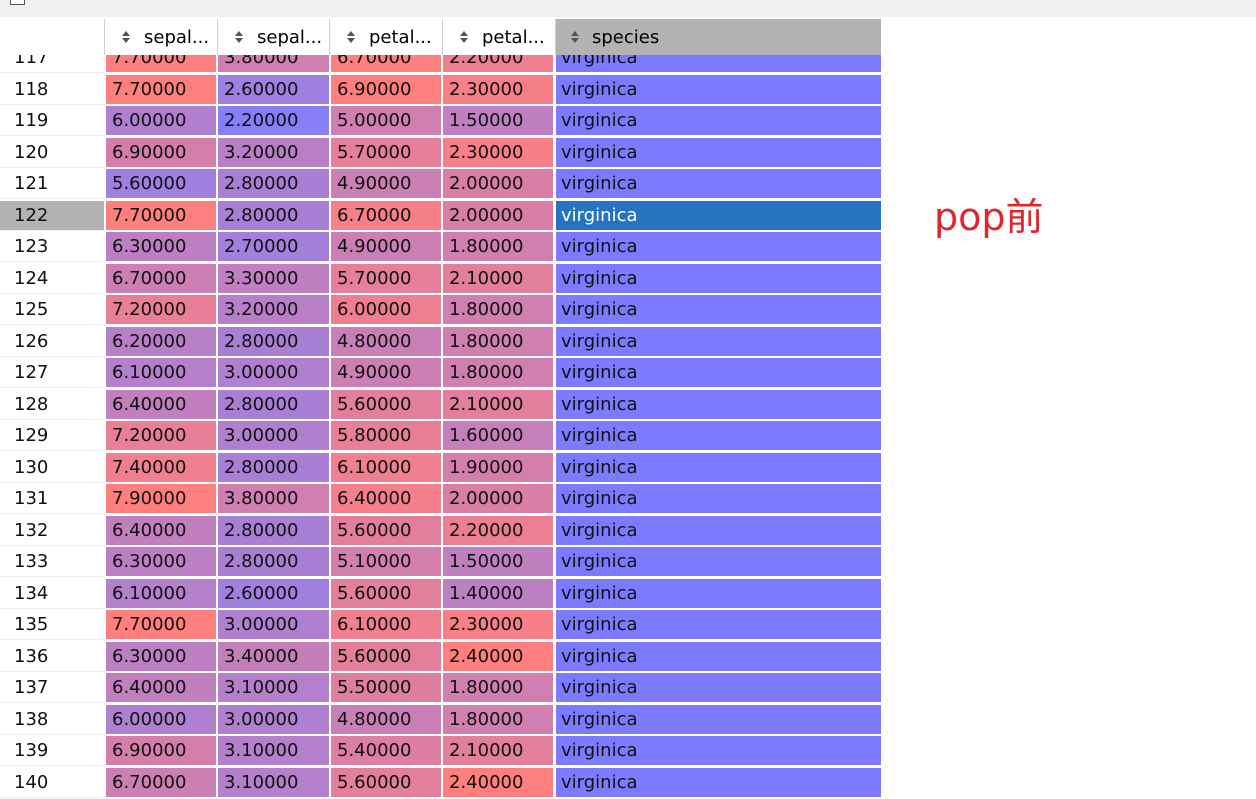  I want to click on cell-petal-length: 6.00000, so click(386, 310).